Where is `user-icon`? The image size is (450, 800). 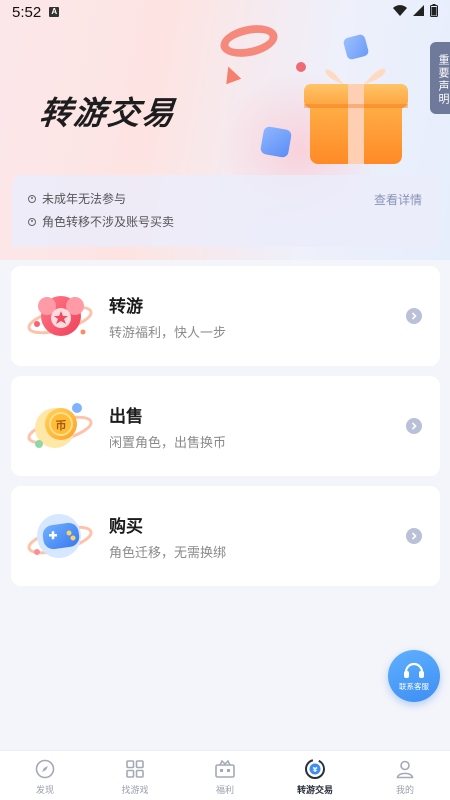 user-icon is located at coordinates (405, 769).